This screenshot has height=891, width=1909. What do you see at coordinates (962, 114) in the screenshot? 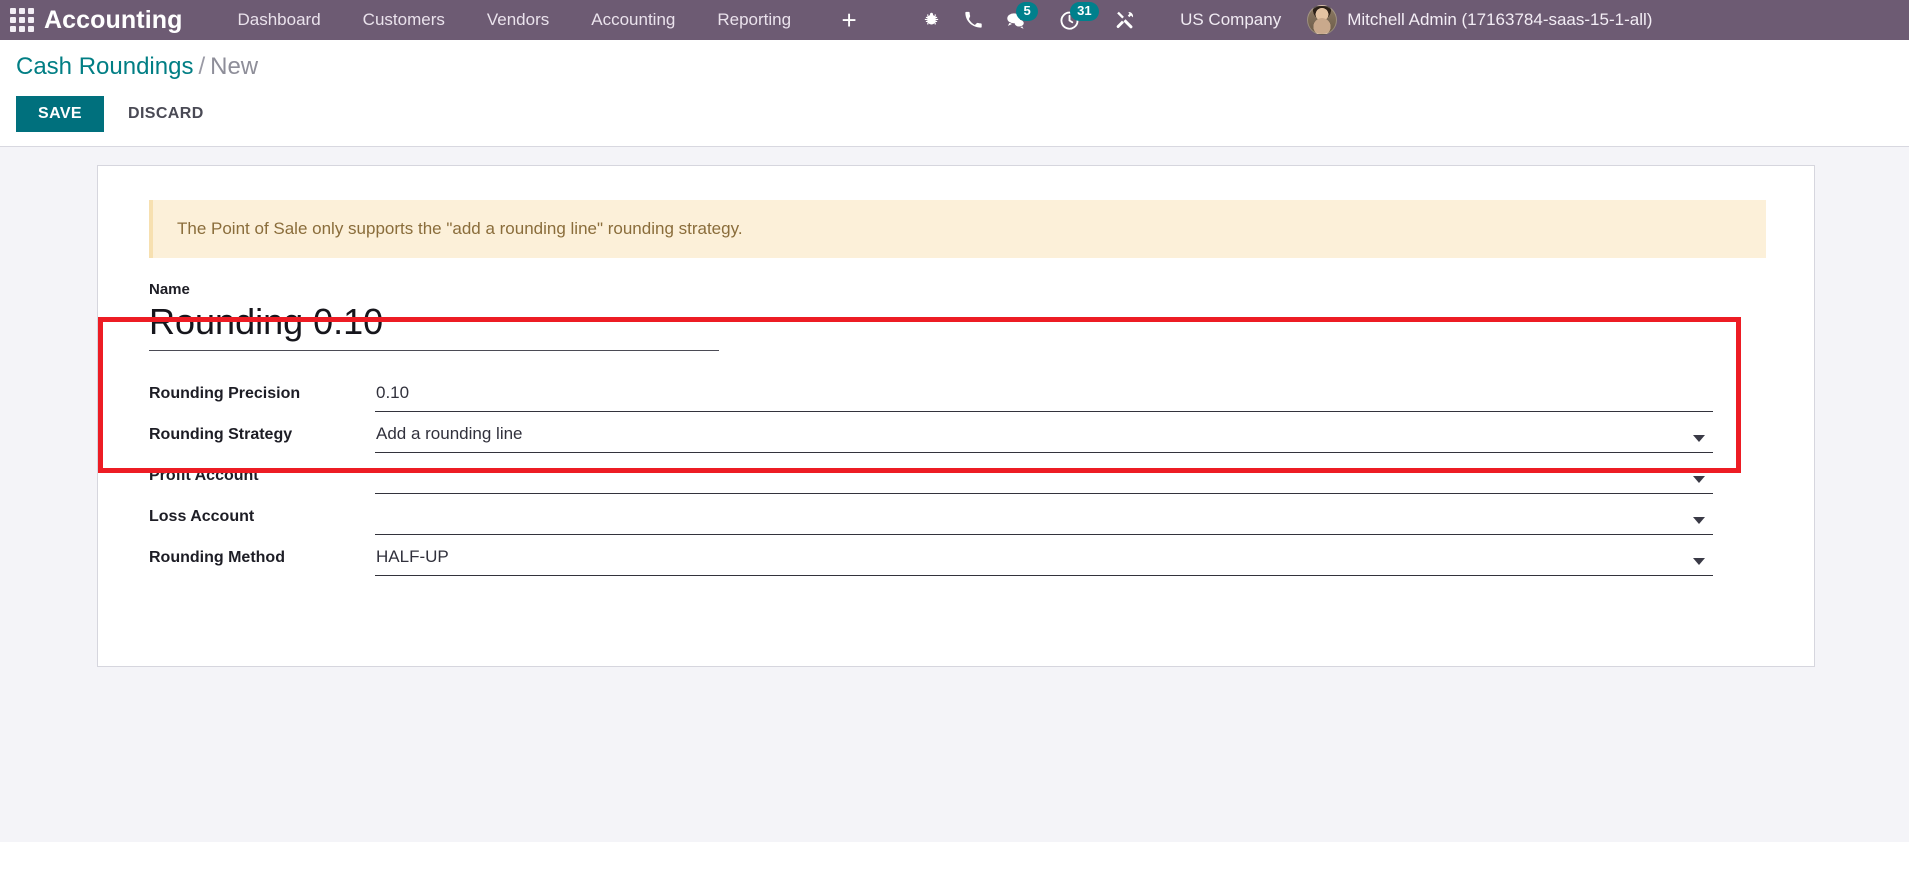
I see `form-action-buttons: SAVE DISCARD` at bounding box center [962, 114].